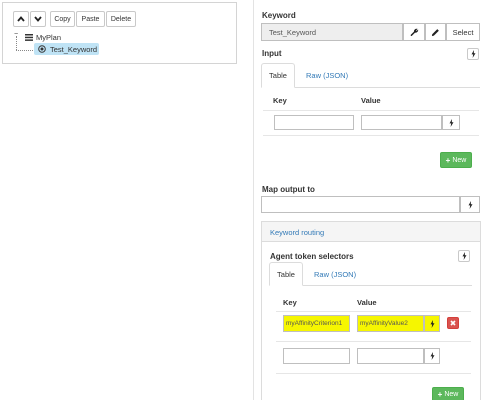 Image resolution: width=491 pixels, height=400 pixels. What do you see at coordinates (121, 19) in the screenshot?
I see `delete-button: Delete` at bounding box center [121, 19].